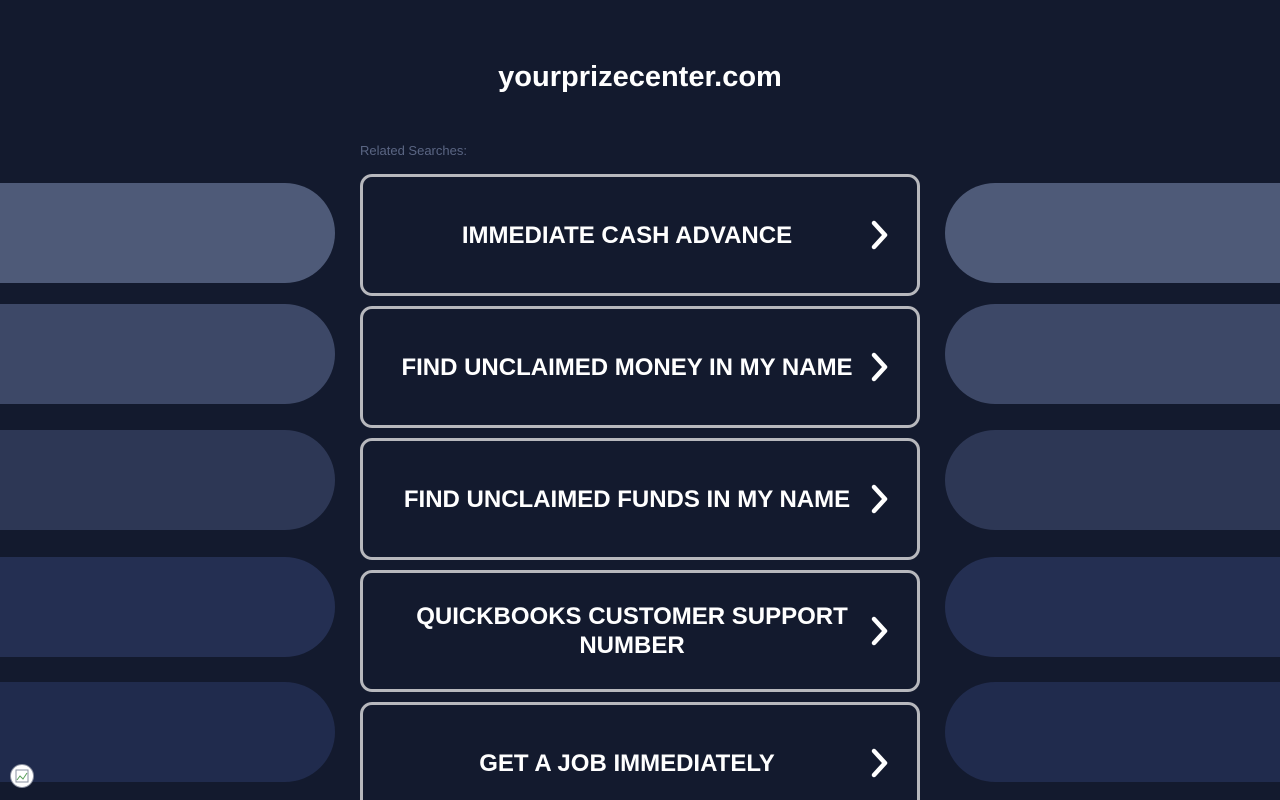 This screenshot has width=1280, height=800. What do you see at coordinates (22, 776) in the screenshot?
I see `broken-image-icon` at bounding box center [22, 776].